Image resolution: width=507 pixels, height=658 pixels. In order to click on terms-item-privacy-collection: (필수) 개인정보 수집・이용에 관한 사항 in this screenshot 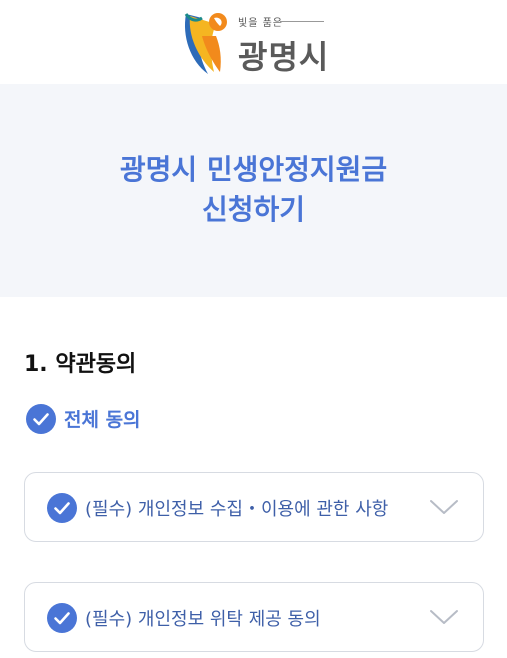, I will do `click(254, 507)`.